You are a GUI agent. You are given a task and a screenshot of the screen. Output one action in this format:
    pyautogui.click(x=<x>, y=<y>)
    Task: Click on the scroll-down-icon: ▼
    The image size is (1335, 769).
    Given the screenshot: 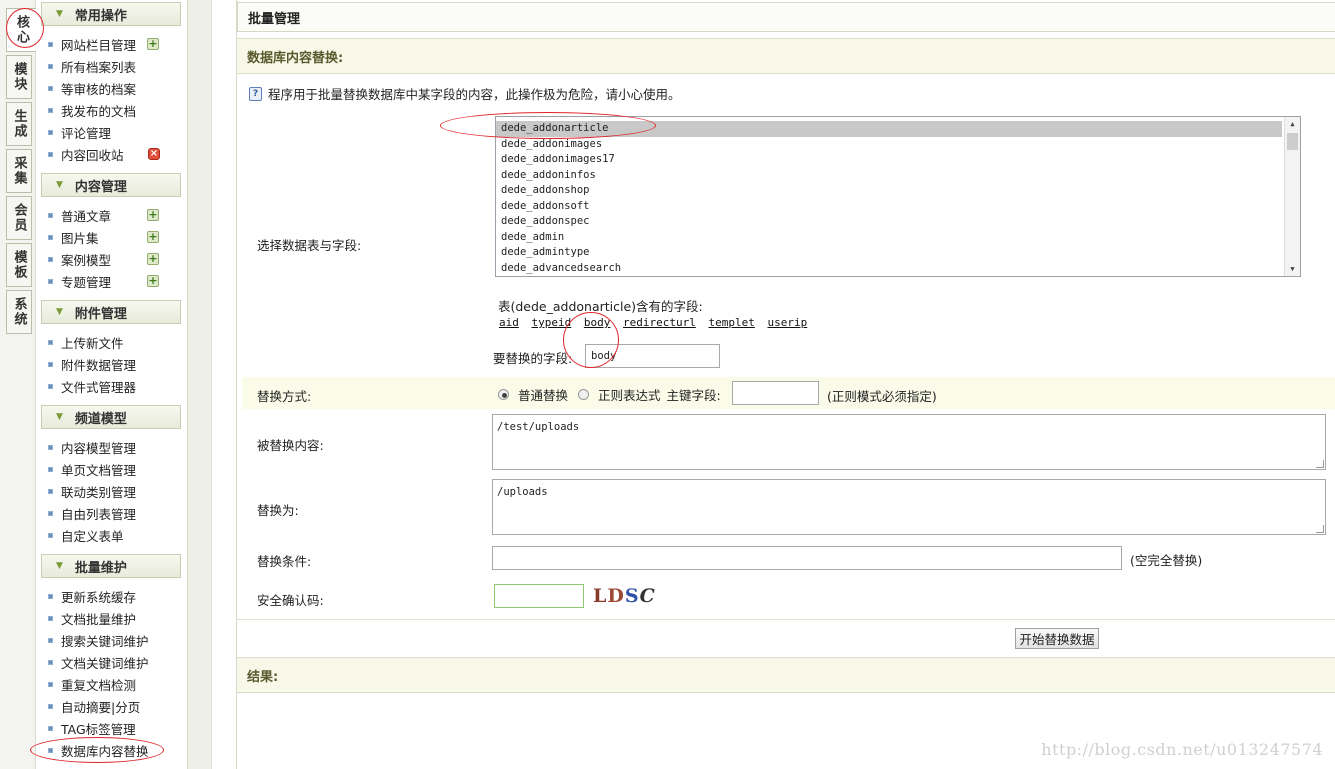 What is the action you would take?
    pyautogui.click(x=1292, y=269)
    